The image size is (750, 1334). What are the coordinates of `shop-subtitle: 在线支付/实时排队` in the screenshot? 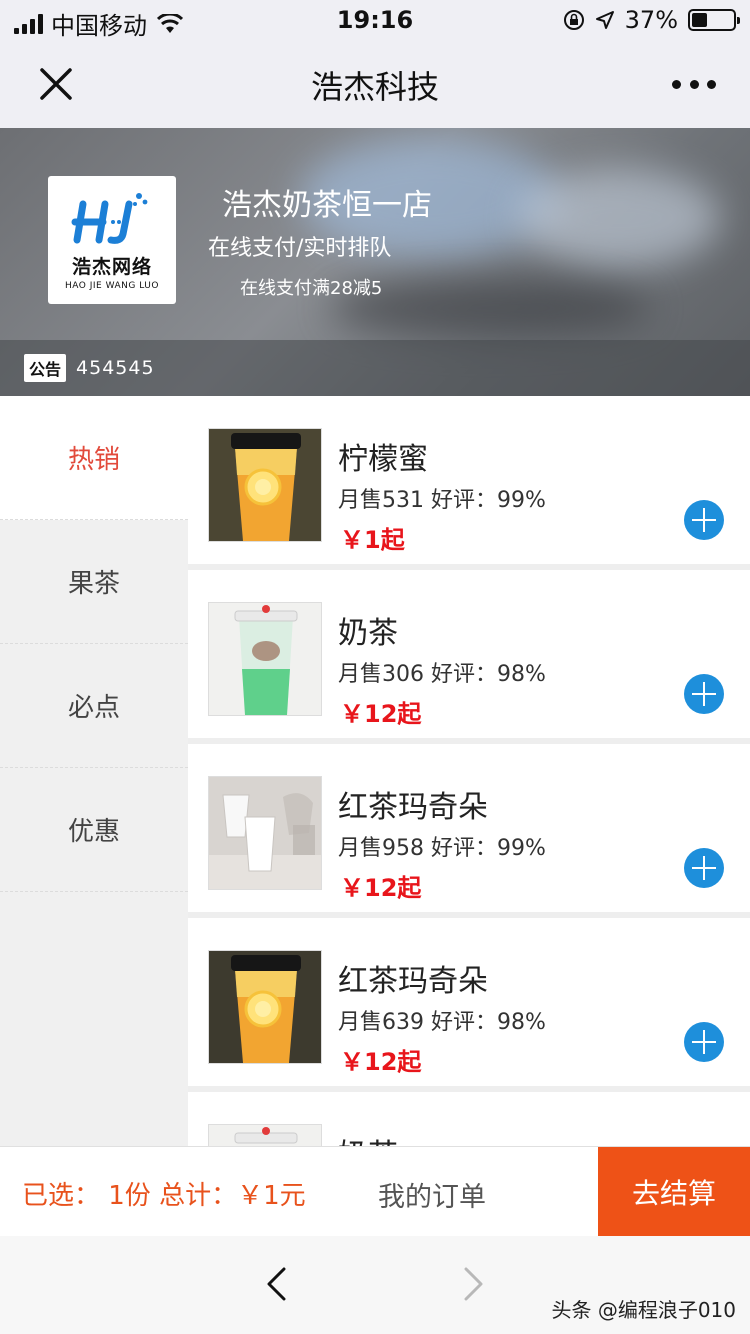 It's located at (300, 248).